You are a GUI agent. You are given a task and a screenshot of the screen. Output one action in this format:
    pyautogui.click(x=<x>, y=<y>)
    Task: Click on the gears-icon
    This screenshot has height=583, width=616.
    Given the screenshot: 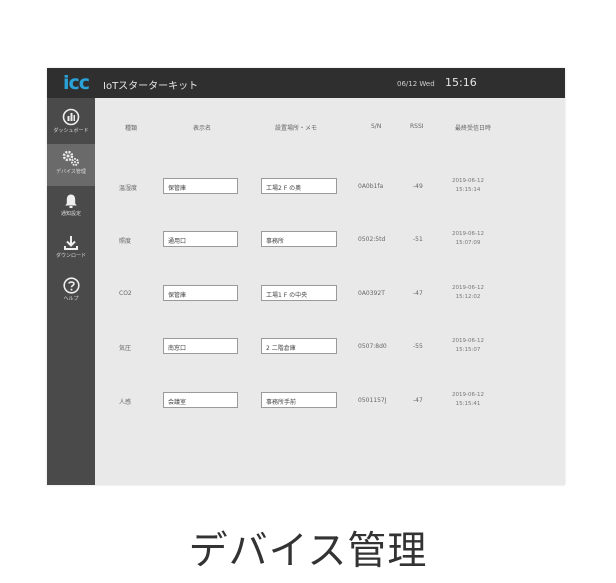 What is the action you would take?
    pyautogui.click(x=70, y=158)
    